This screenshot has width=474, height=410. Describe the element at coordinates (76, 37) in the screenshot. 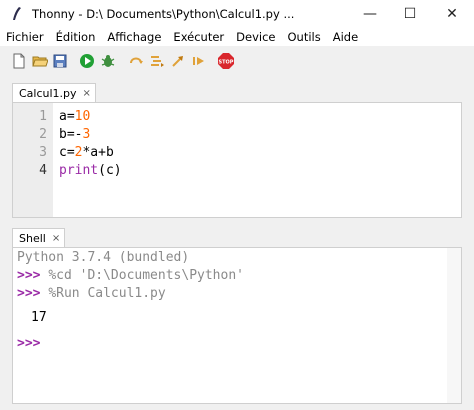

I see `menu-edition: Édition` at that location.